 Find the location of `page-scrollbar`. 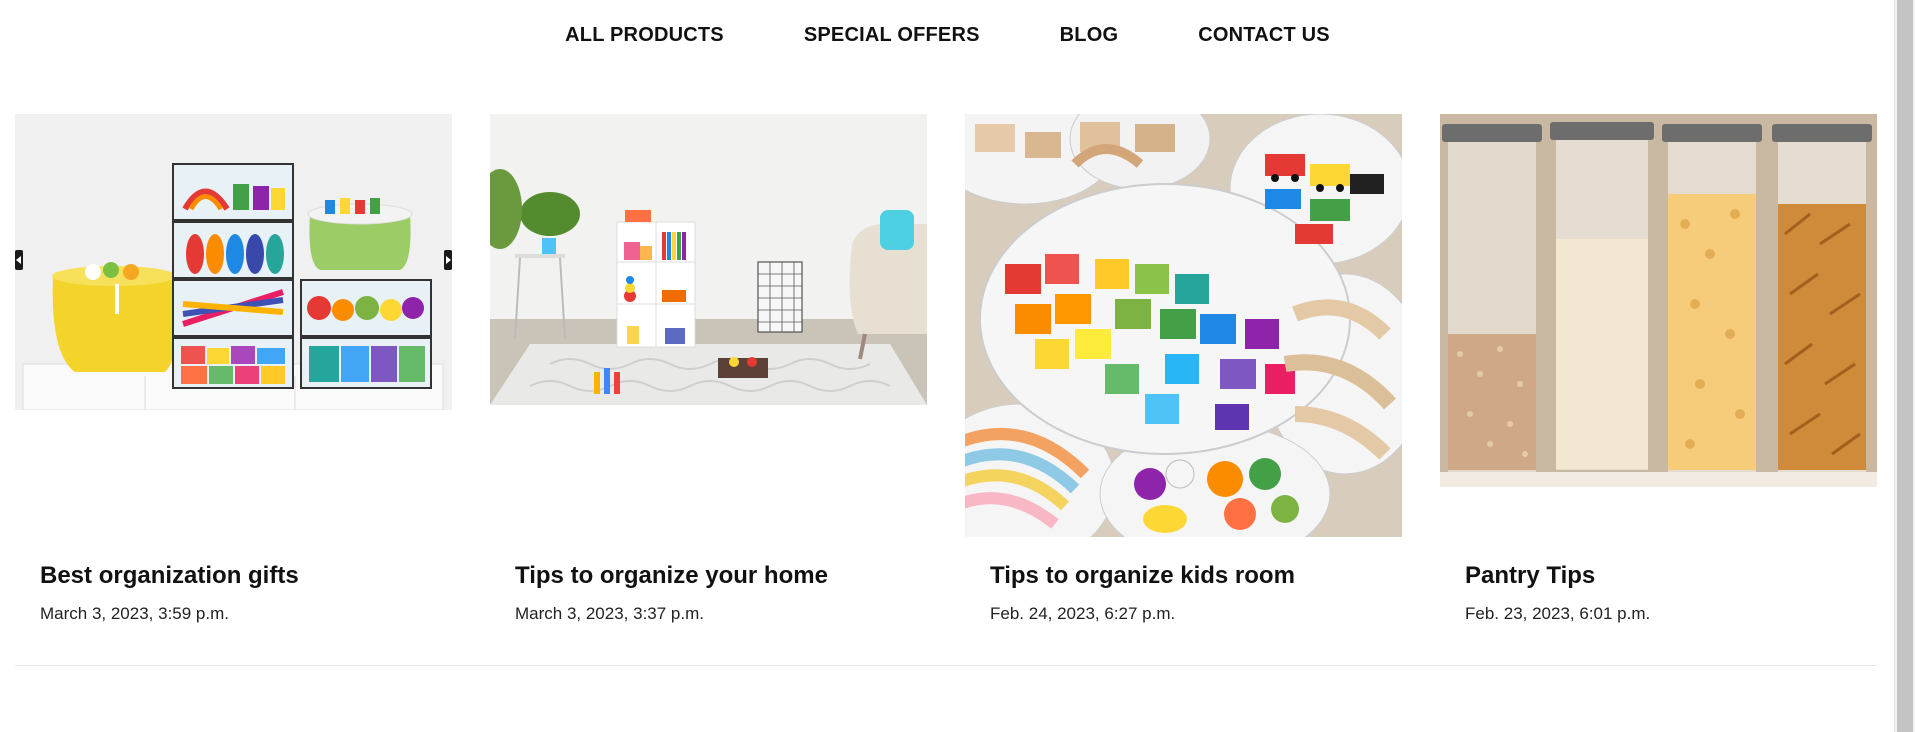

page-scrollbar is located at coordinates (1904, 366).